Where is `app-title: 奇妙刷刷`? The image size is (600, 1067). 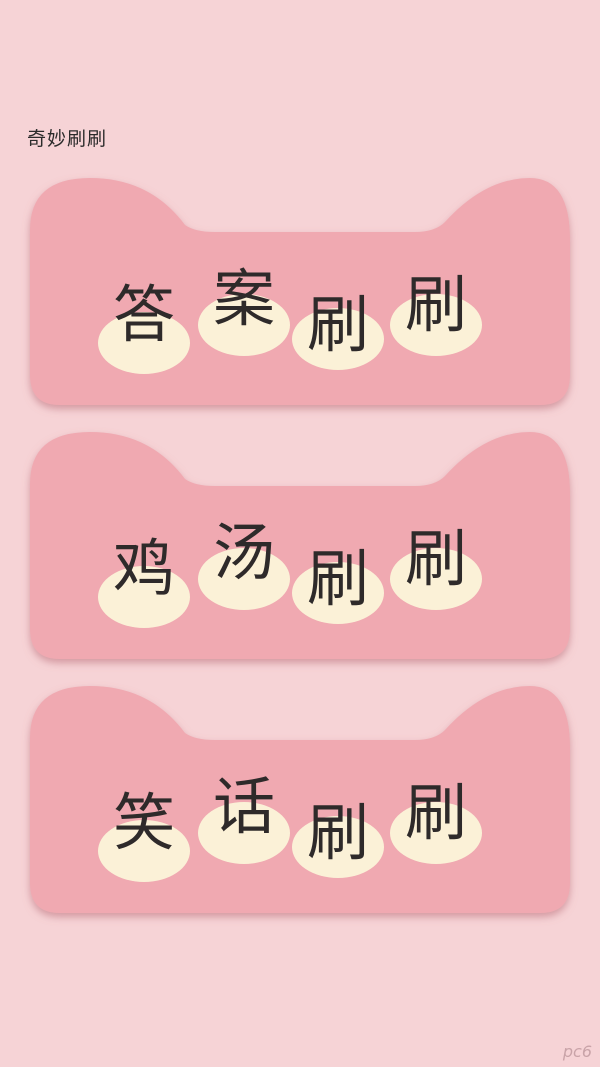
app-title: 奇妙刷刷 is located at coordinates (67, 139).